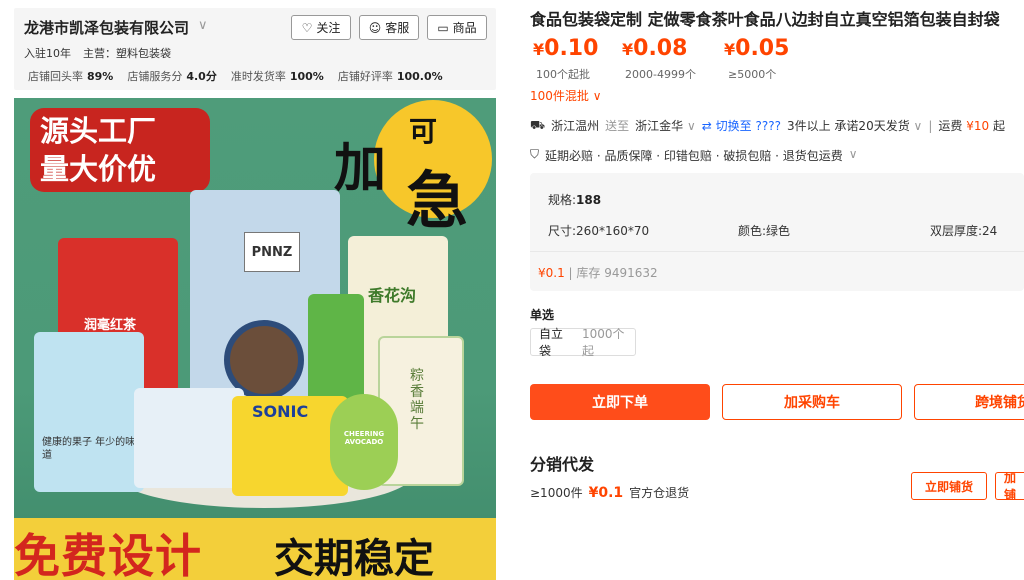 The width and height of the screenshot is (1024, 580). What do you see at coordinates (556, 493) in the screenshot?
I see `distribution-min-qty: ≥1000件` at bounding box center [556, 493].